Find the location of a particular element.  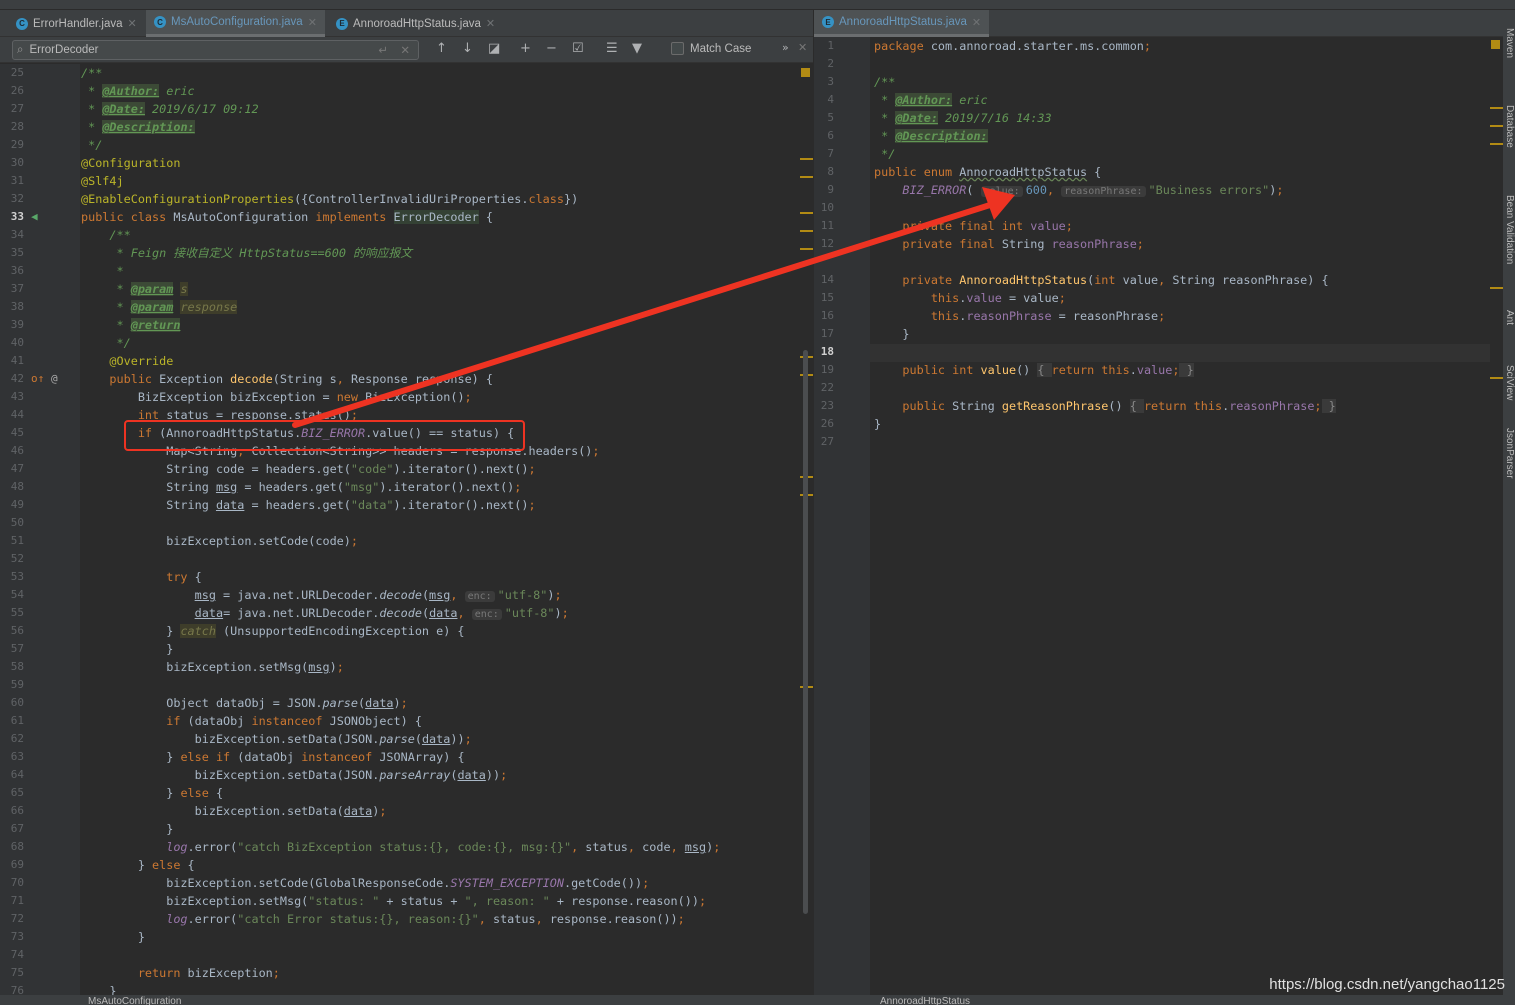

arrow-annotation is located at coordinates (653, 307).